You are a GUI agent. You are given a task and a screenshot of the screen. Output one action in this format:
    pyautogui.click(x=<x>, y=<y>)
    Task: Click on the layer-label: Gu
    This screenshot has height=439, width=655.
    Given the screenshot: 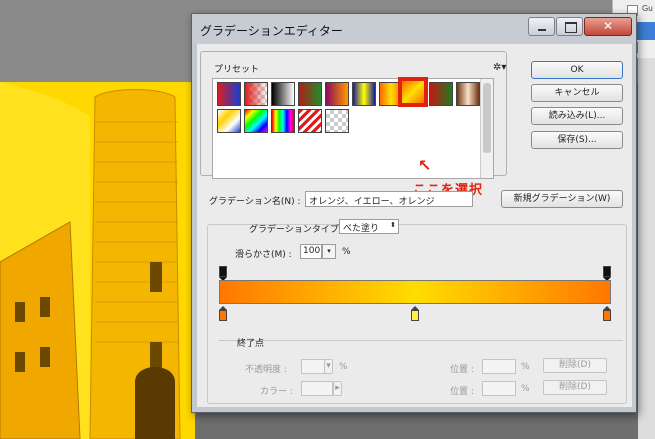 What is the action you would take?
    pyautogui.click(x=647, y=8)
    